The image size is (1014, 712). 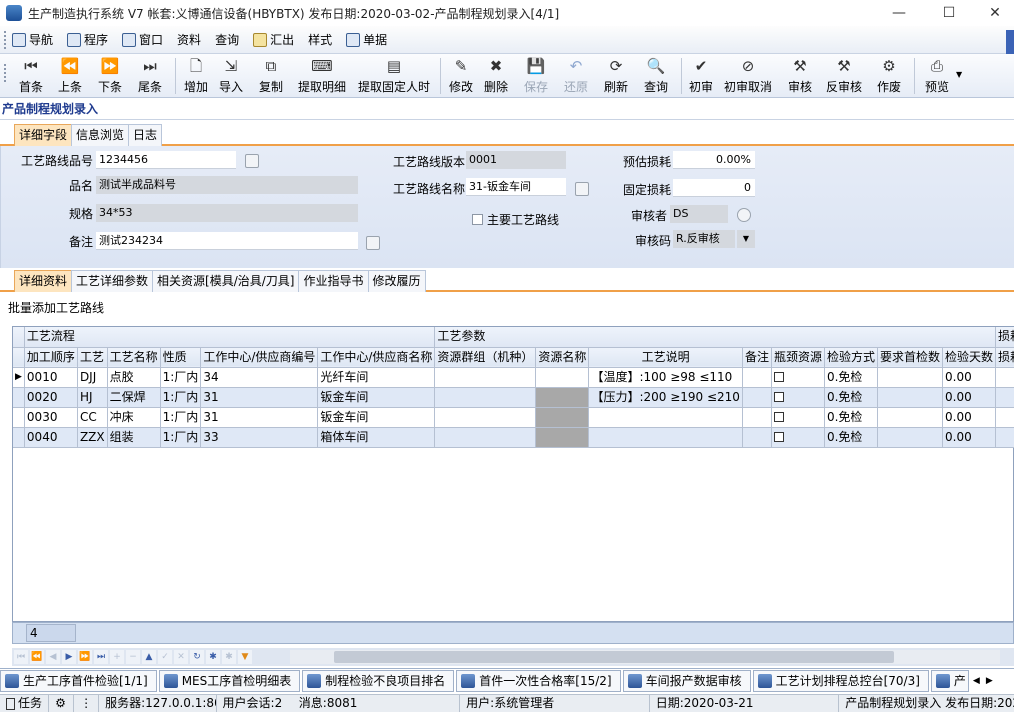 What do you see at coordinates (993, 13) in the screenshot?
I see `close-button: ✕` at bounding box center [993, 13].